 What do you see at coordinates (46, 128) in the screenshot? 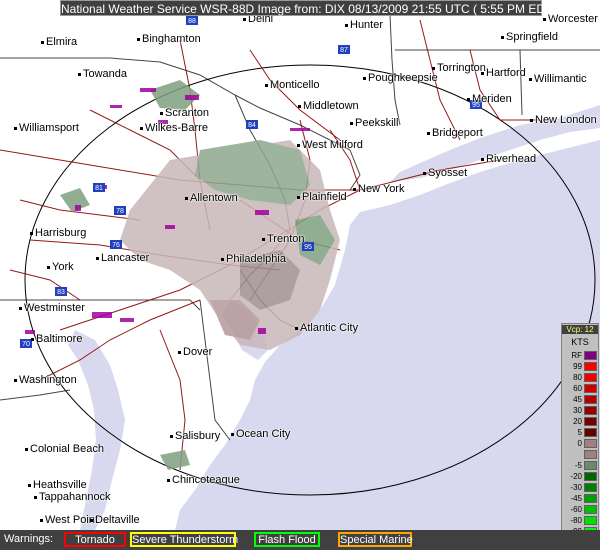
I see `city-label: Williamsport` at bounding box center [46, 128].